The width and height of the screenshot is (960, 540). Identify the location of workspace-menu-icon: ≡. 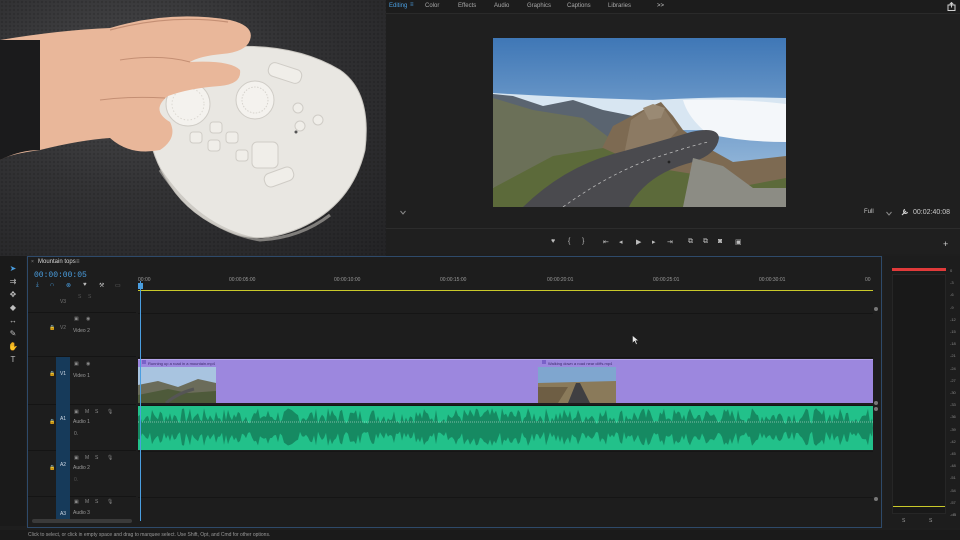
(412, 5).